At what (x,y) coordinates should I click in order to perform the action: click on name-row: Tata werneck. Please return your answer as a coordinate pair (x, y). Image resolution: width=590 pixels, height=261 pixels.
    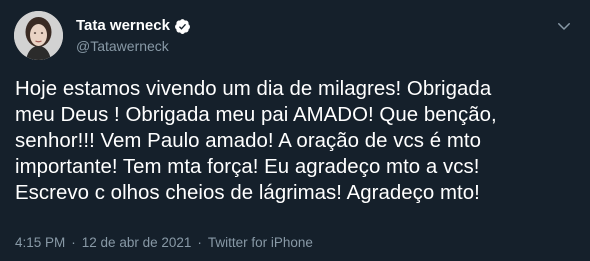
    Looking at the image, I should click on (133, 26).